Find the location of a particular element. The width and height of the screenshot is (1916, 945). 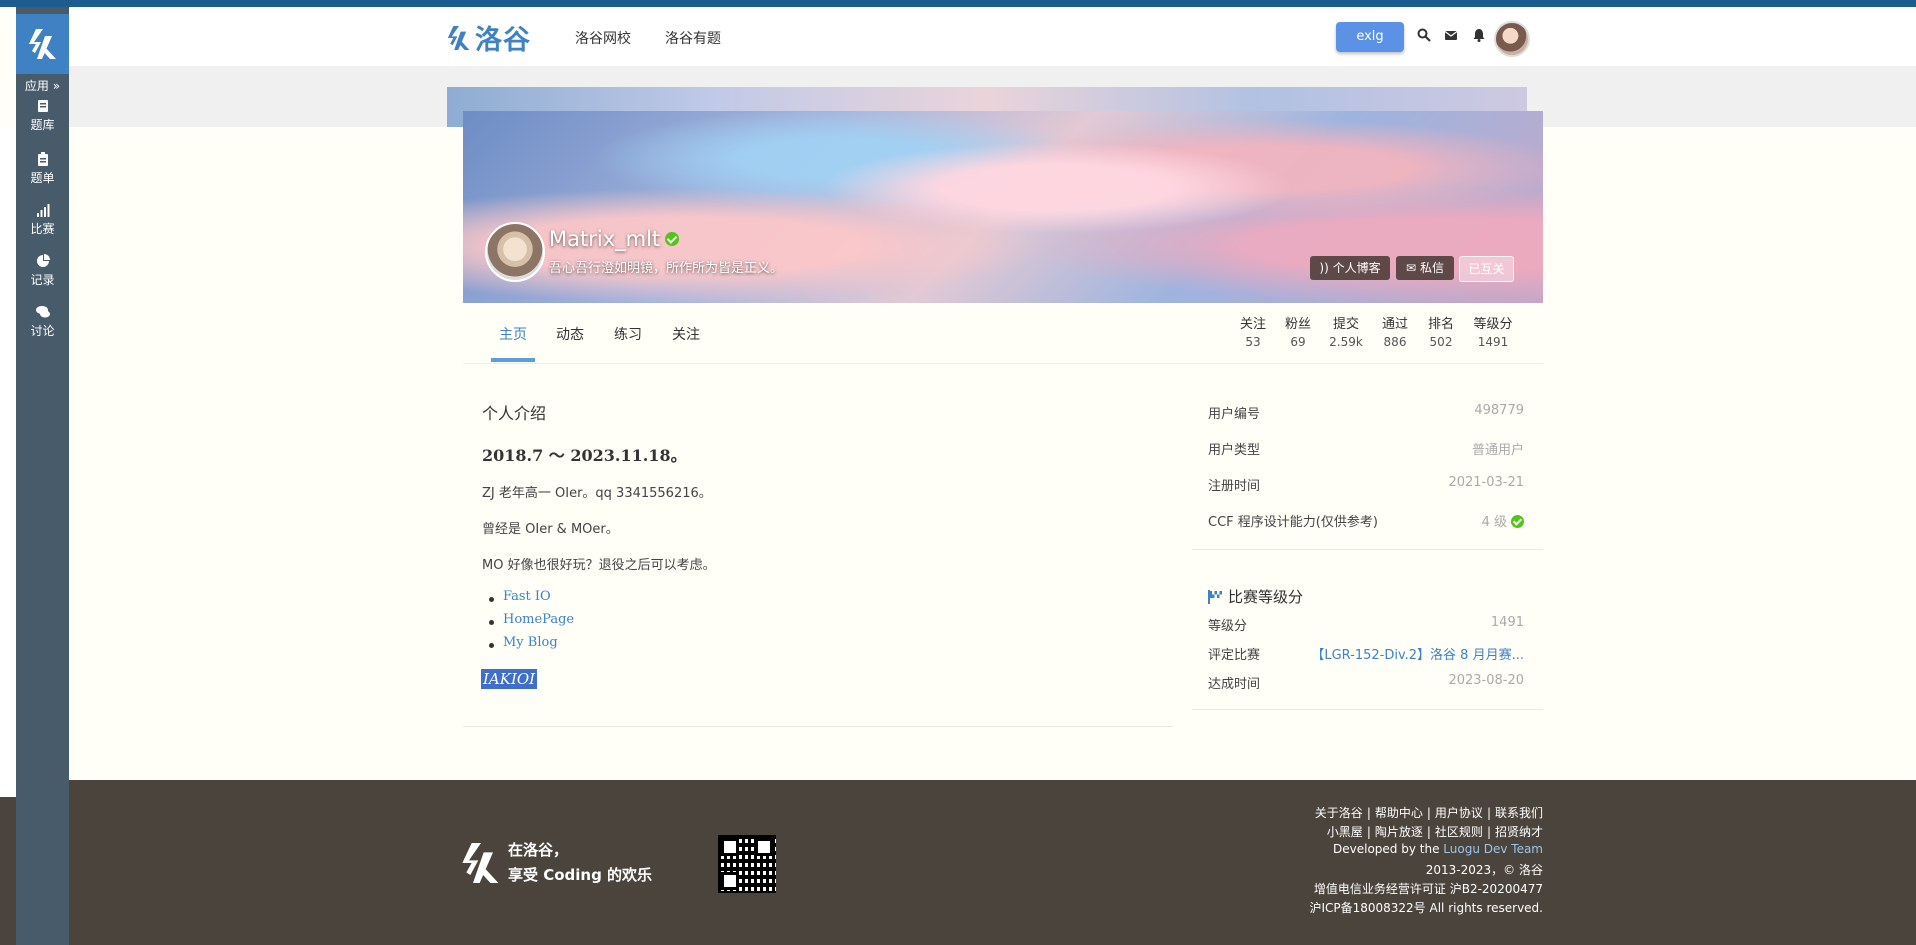

sidebar-item-contests: 比赛 is located at coordinates (42, 220).